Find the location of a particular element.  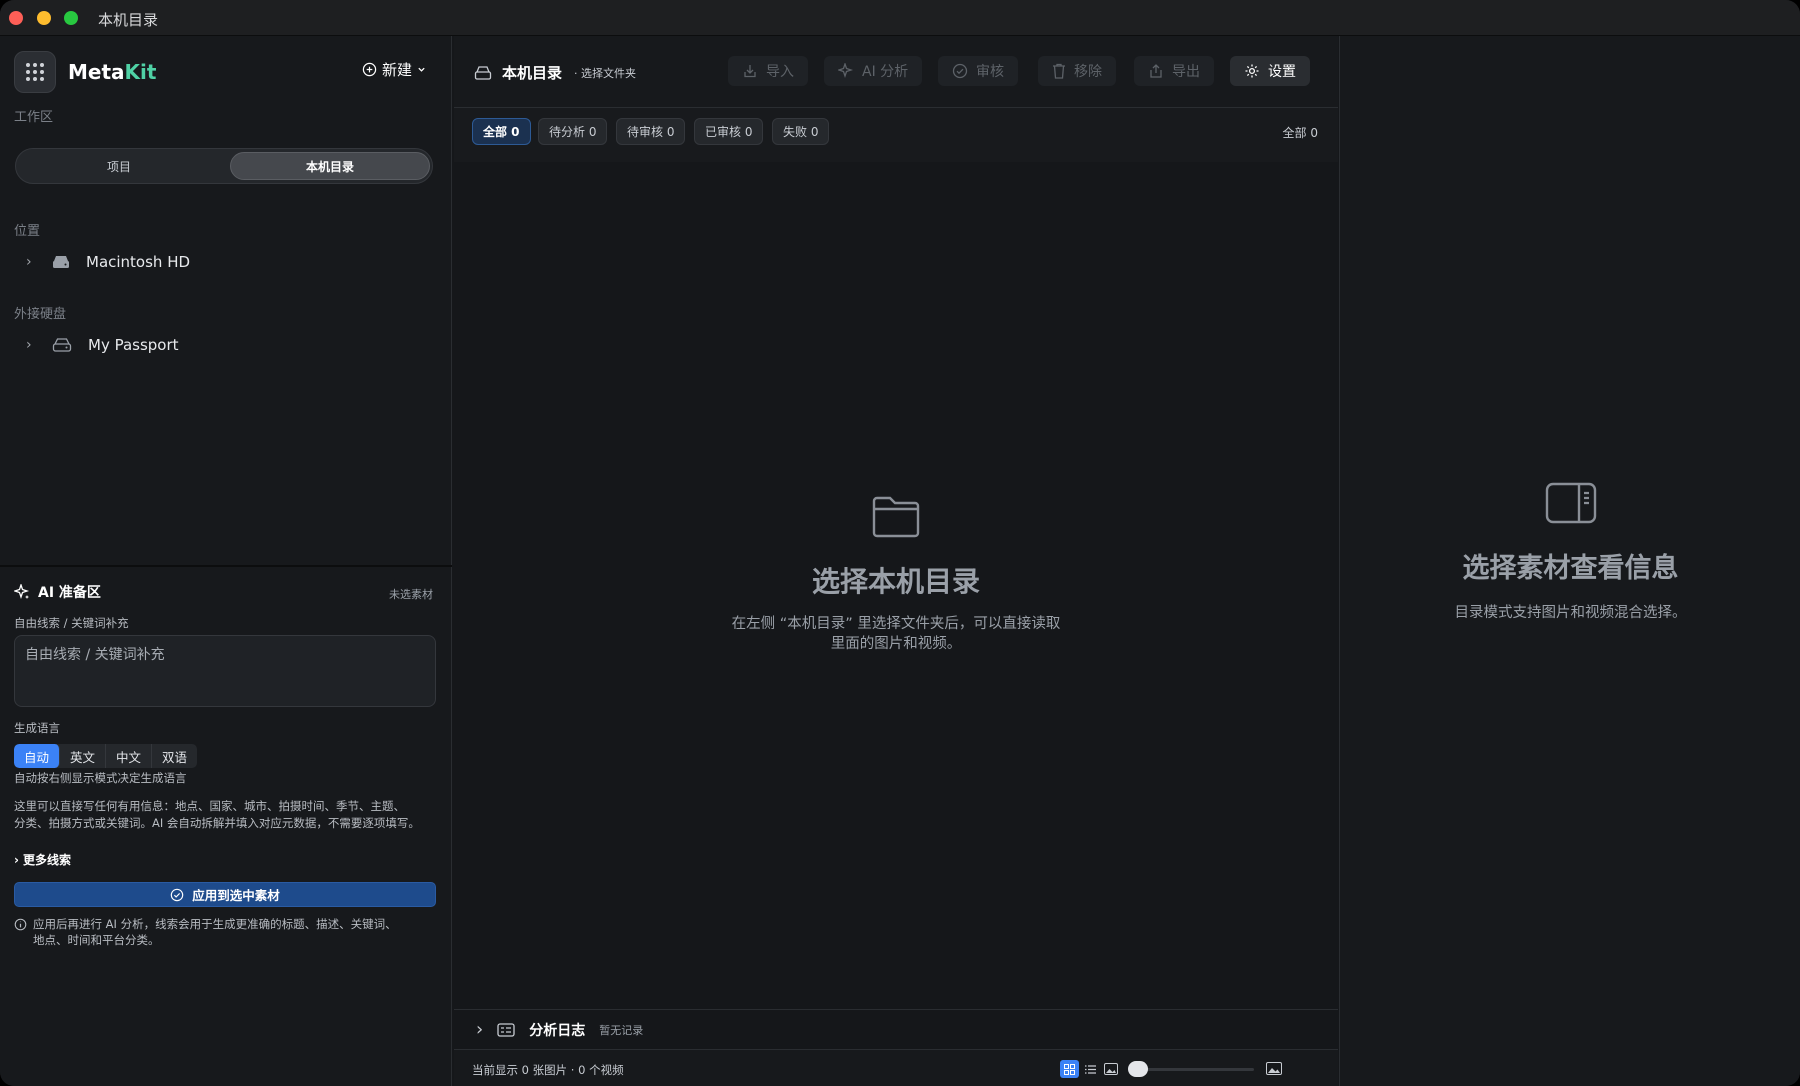

ai-panel-title: AI 准备区 is located at coordinates (57, 592).